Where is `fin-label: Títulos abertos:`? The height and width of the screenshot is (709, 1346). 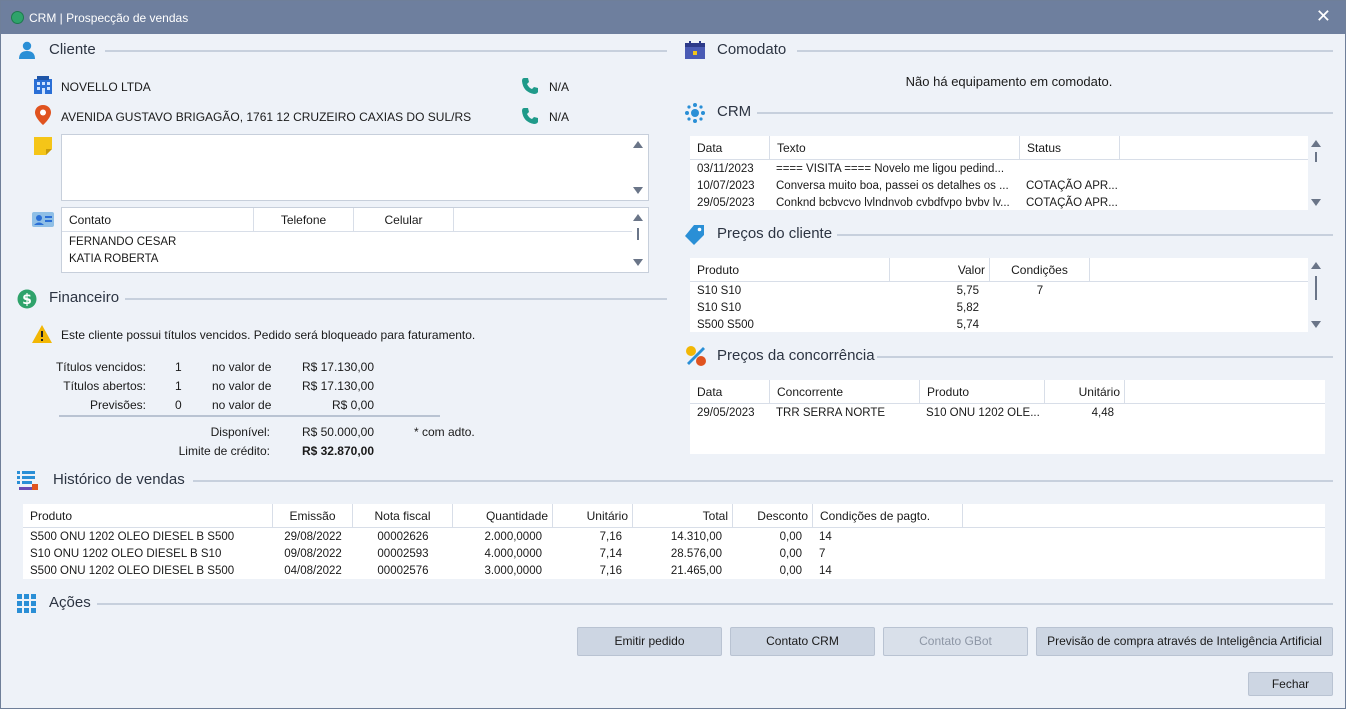
fin-label: Títulos abertos: is located at coordinates (104, 386).